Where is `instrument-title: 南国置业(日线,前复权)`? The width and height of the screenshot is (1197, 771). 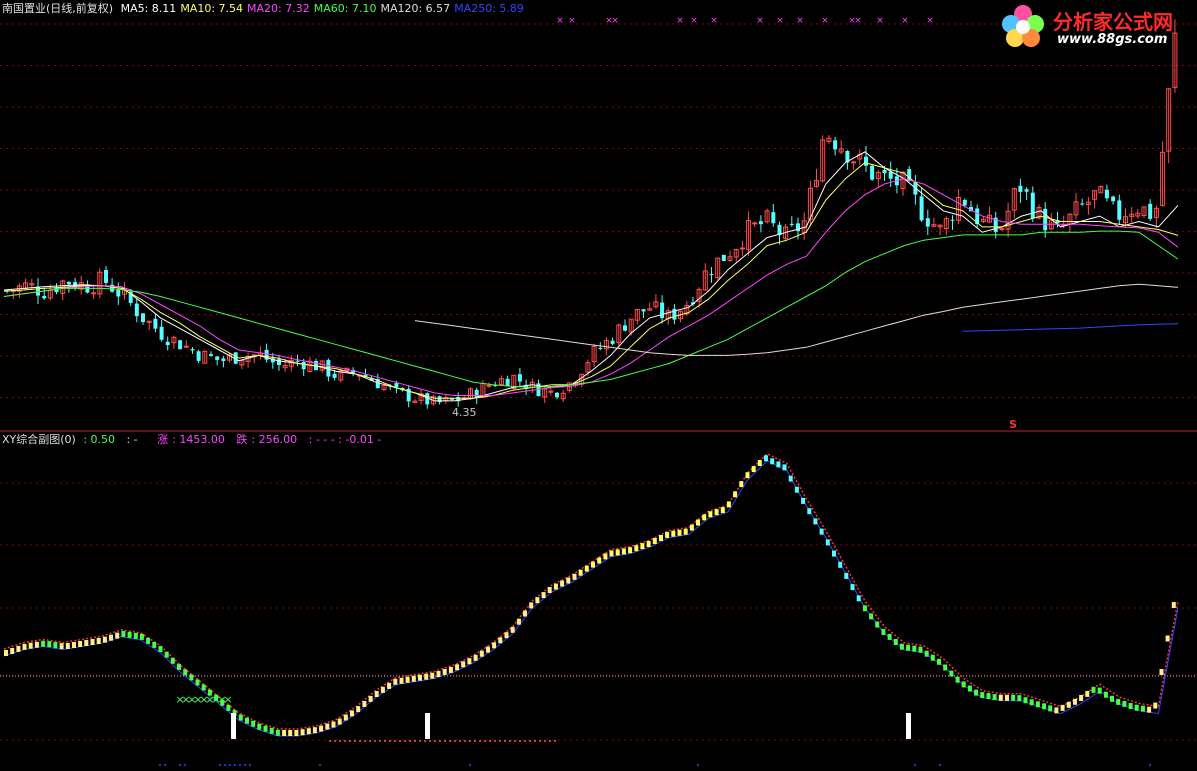
instrument-title: 南国置业(日线,前复权) is located at coordinates (59, 8).